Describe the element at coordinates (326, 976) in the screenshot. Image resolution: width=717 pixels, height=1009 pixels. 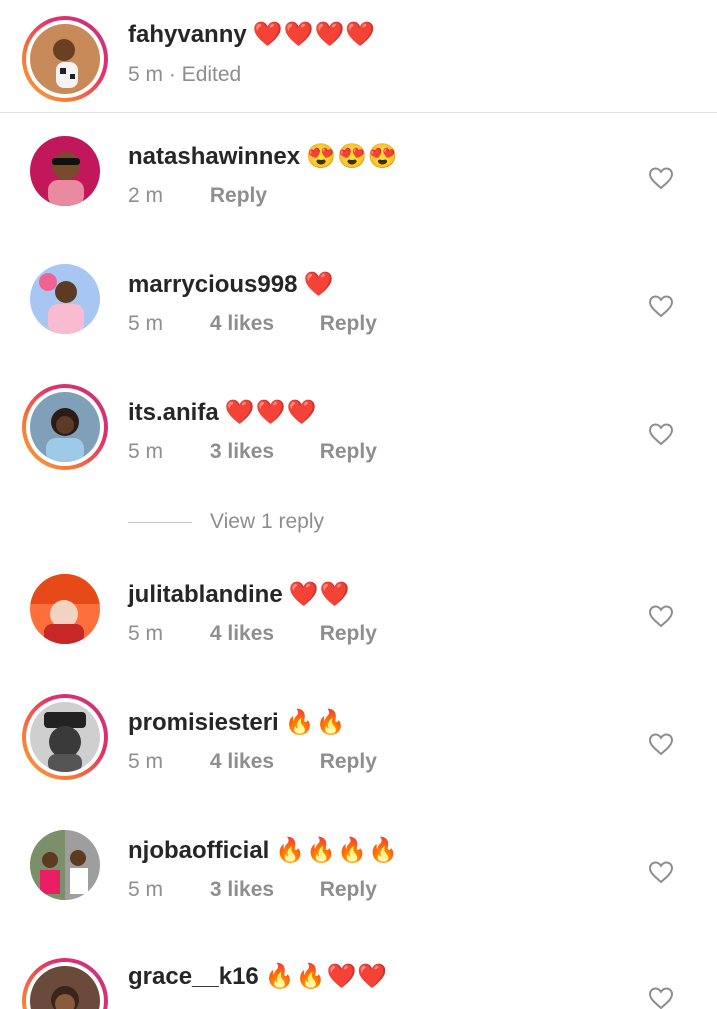
I see `comment-emojis: 🔥🔥❤️❤️` at that location.